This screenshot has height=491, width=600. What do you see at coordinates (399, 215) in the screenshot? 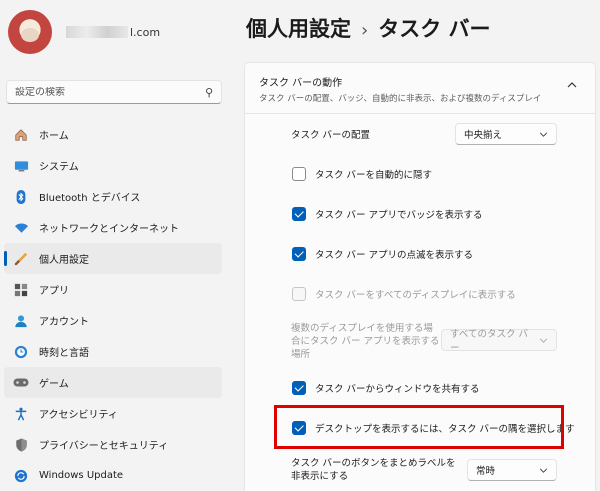
I see `badges-label: タスク バー アプリでバッジを表示する` at bounding box center [399, 215].